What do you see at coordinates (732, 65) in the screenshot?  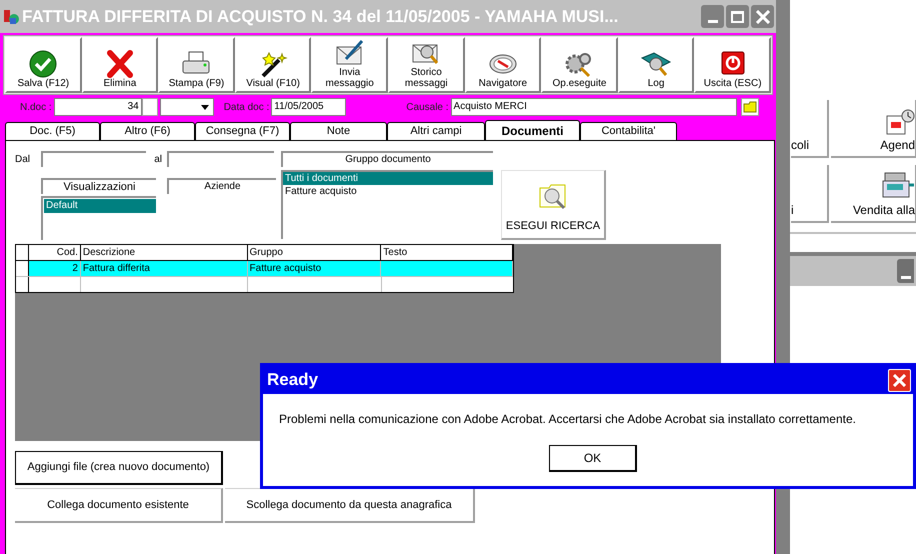 I see `toolbar-button: Uscita (ESC)` at bounding box center [732, 65].